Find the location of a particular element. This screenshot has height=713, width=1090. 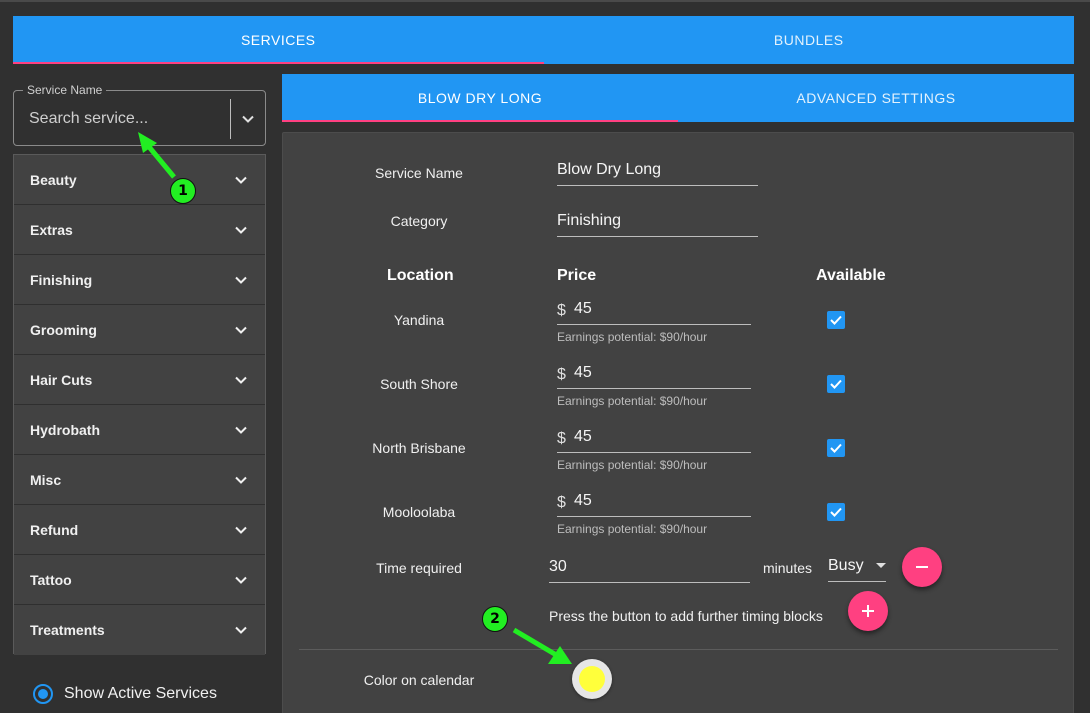

location-header: Location is located at coordinates (420, 275).